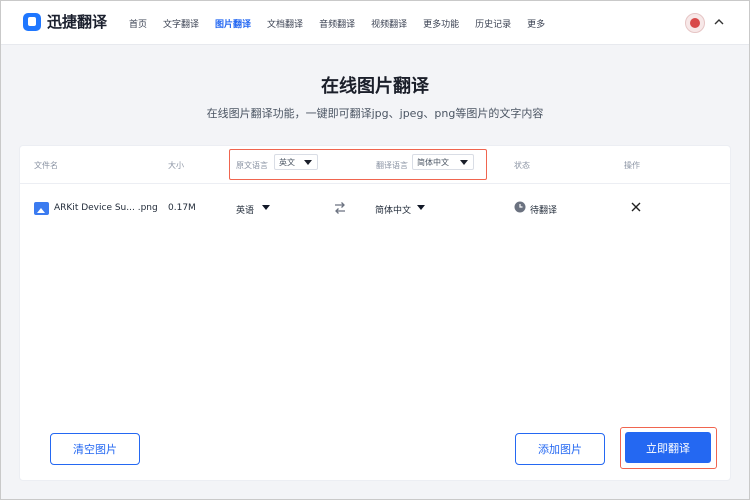 The width and height of the screenshot is (750, 500). Describe the element at coordinates (433, 162) in the screenshot. I see `target-language-value: 简体中文` at that location.